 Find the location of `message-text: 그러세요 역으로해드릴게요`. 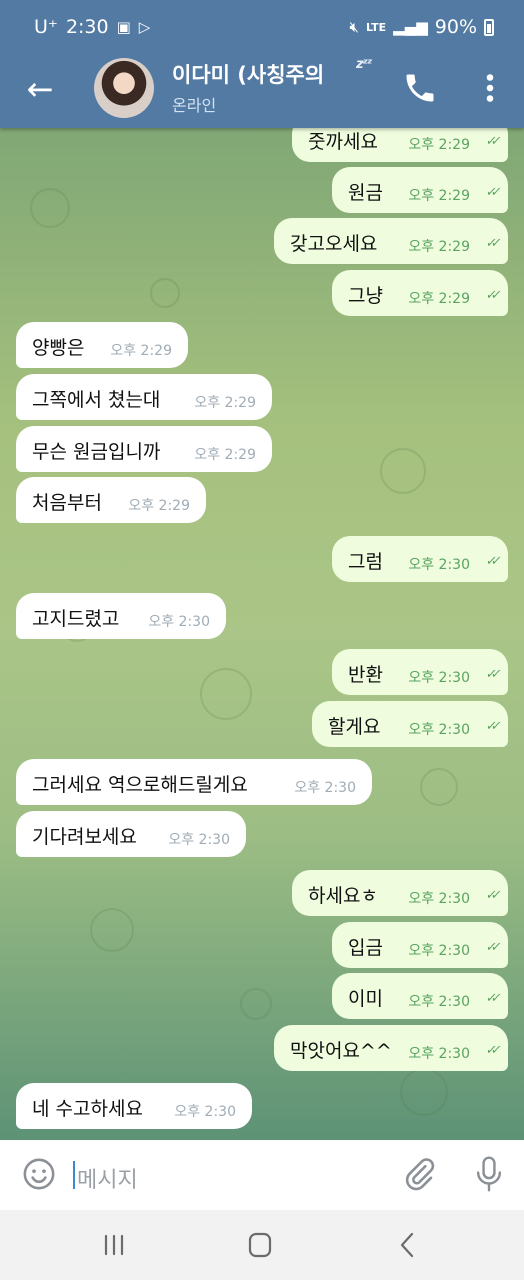

message-text: 그러세요 역으로해드릴게요 is located at coordinates (140, 785).